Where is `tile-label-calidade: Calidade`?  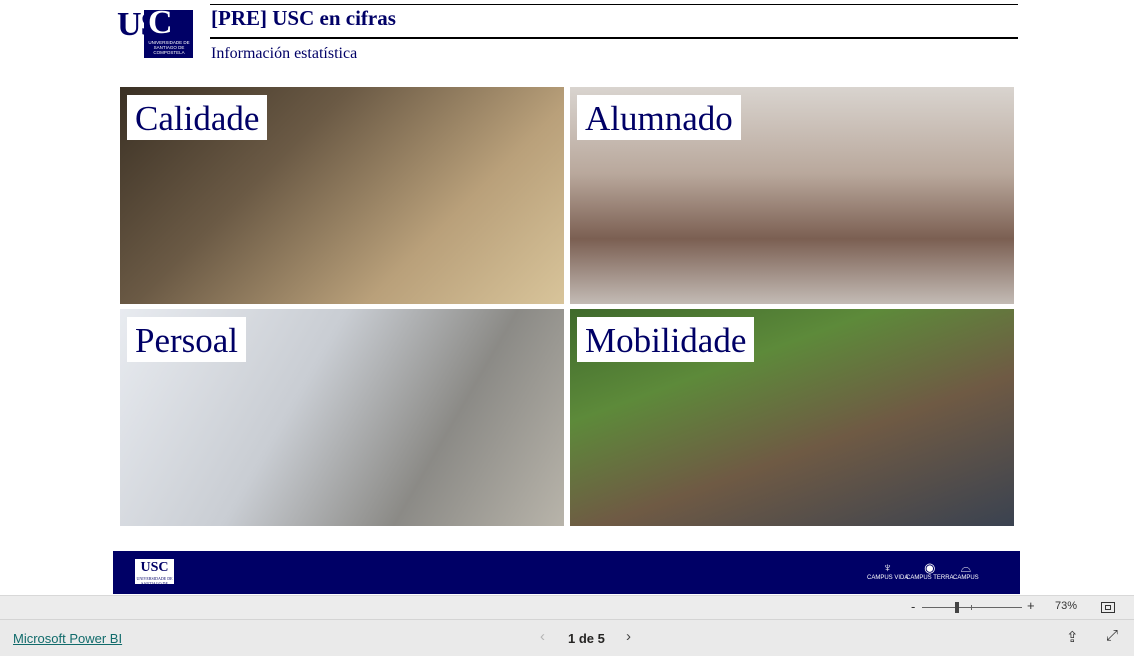 tile-label-calidade: Calidade is located at coordinates (197, 117).